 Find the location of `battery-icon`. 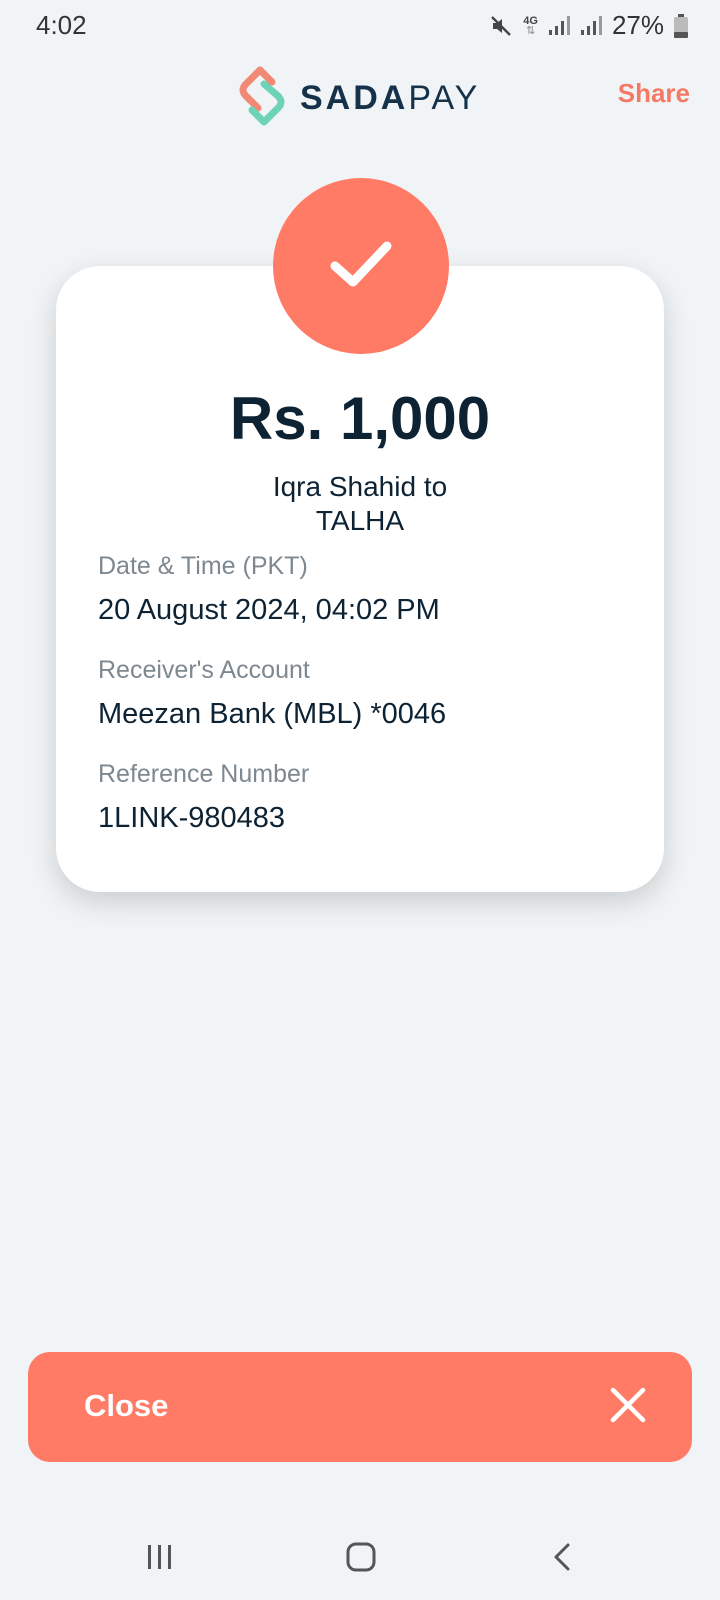

battery-icon is located at coordinates (681, 25).